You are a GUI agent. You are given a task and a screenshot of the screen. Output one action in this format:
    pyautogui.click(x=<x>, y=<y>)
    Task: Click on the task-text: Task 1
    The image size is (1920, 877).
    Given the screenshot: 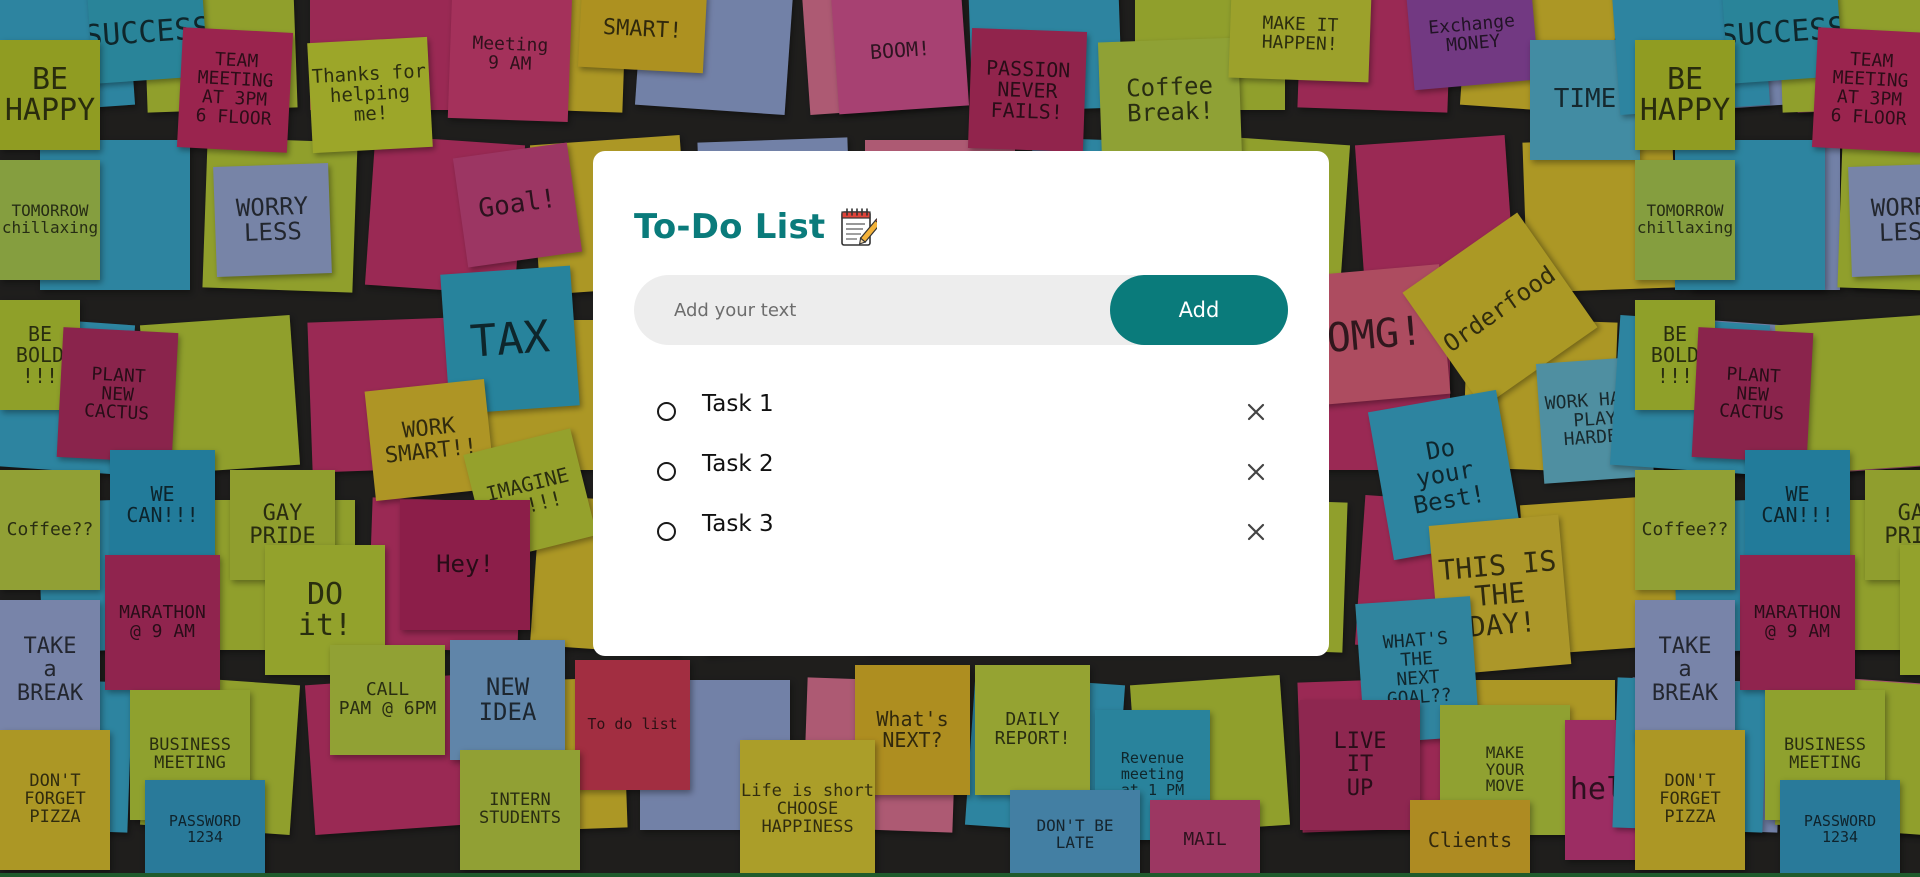 What is the action you would take?
    pyautogui.click(x=738, y=404)
    